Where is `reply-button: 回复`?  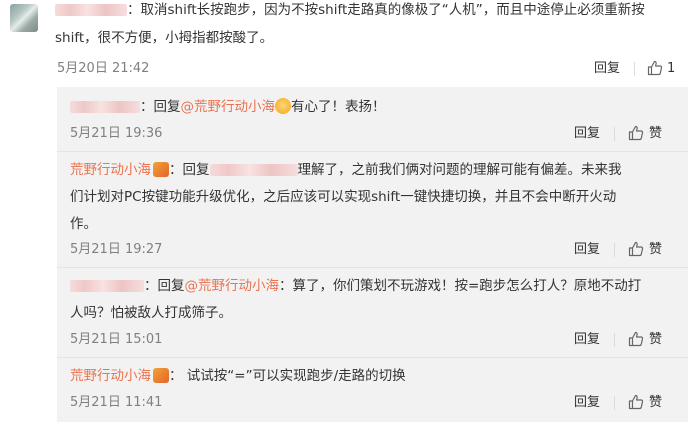 reply-button: 回复 is located at coordinates (607, 69).